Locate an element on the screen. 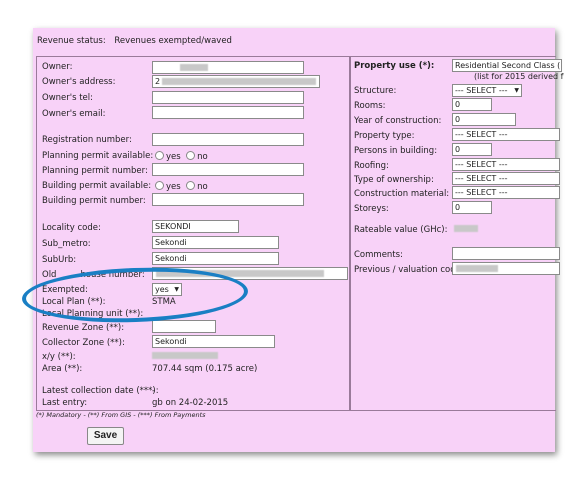 The width and height of the screenshot is (588, 485). owner-redacted is located at coordinates (194, 67).